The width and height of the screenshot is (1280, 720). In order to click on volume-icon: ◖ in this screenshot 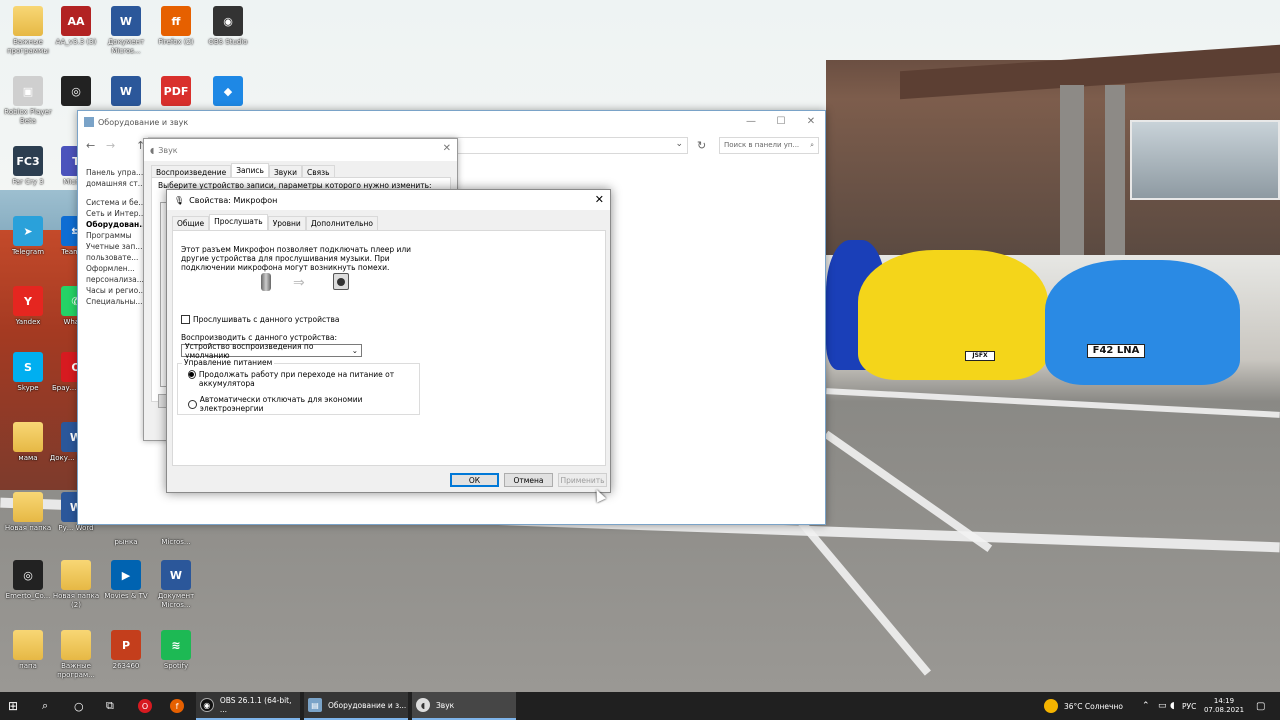, I will do `click(1172, 706)`.